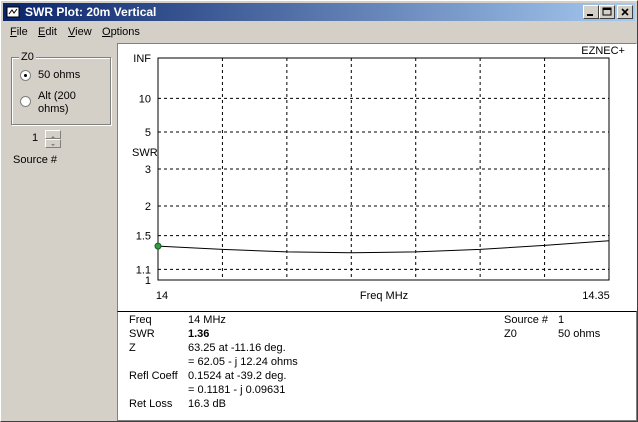 The width and height of the screenshot is (638, 422). Describe the element at coordinates (199, 334) in the screenshot. I see `swr-value: 1.36` at that location.